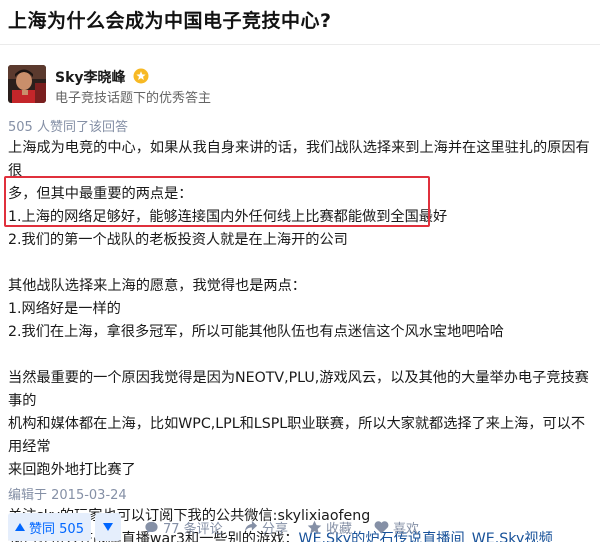  I want to click on divider, so click(300, 44).